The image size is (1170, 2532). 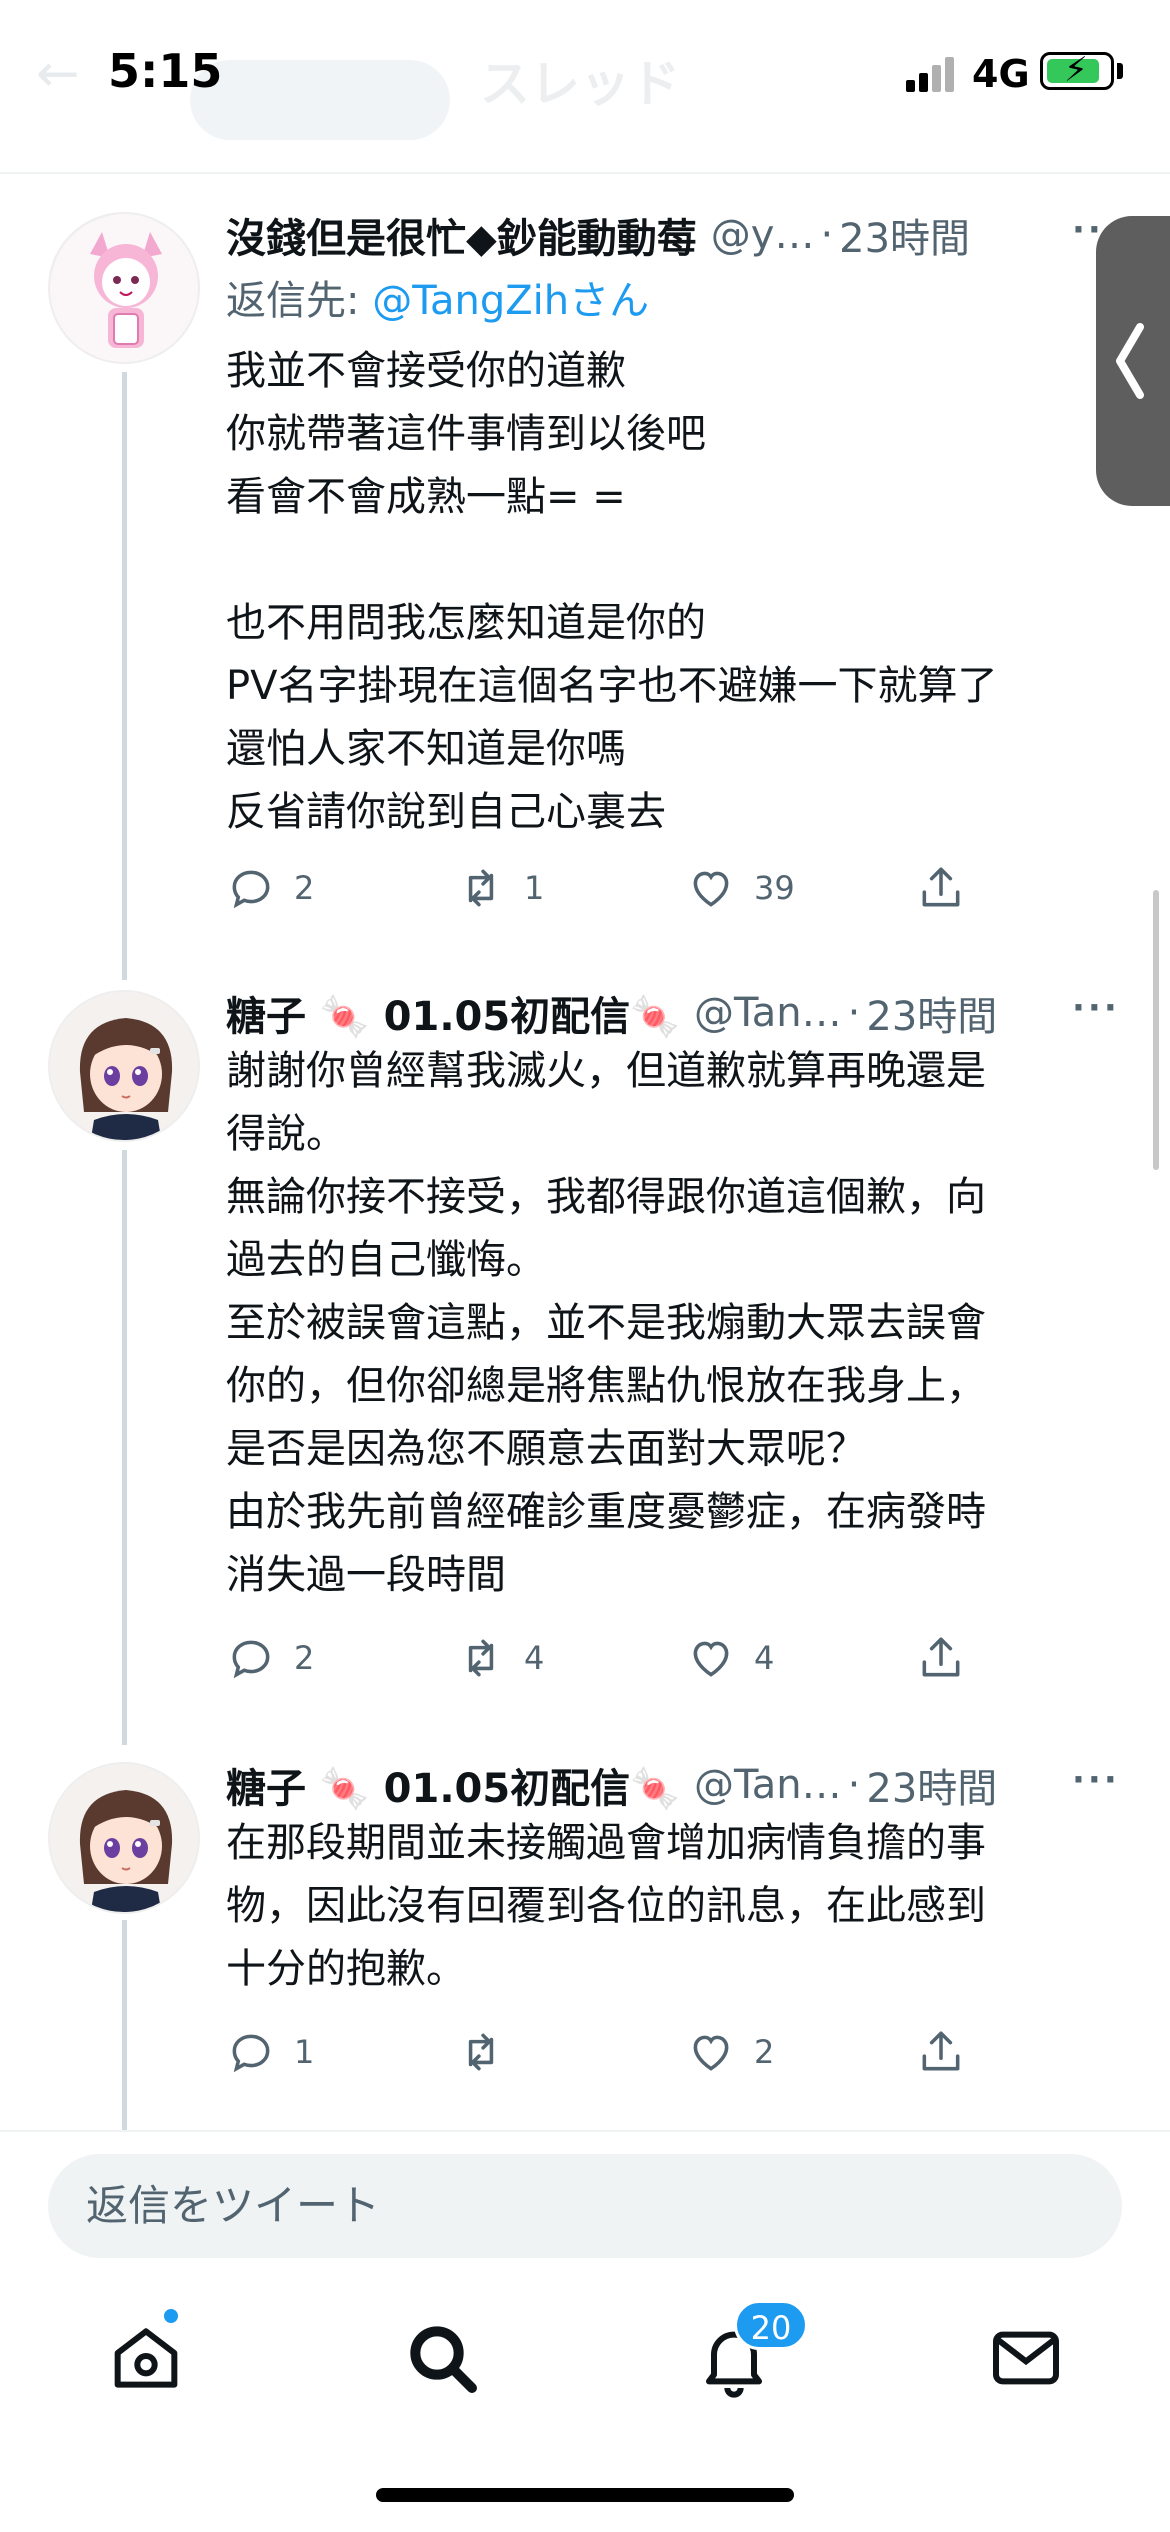 I want to click on reply-divider, so click(x=585, y=2131).